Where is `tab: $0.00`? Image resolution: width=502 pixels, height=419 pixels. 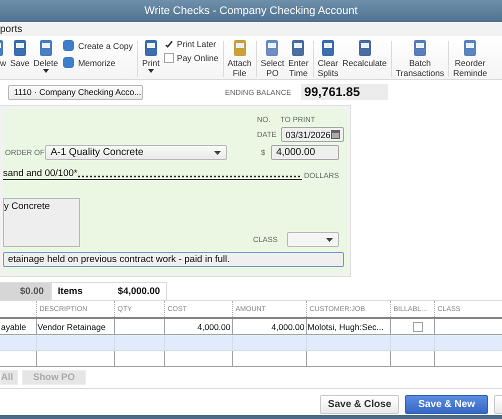 tab: $0.00 is located at coordinates (25, 291).